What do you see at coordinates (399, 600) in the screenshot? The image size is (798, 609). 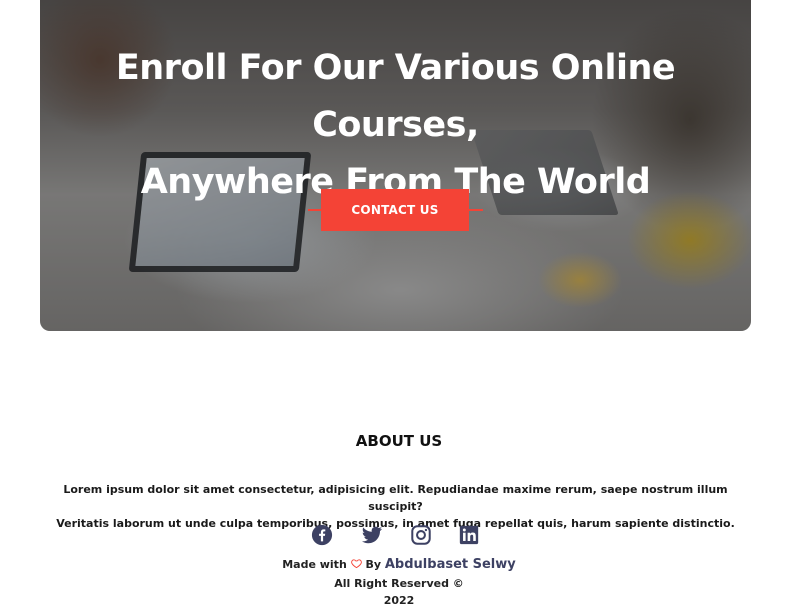 I see `copyright-year: 2022` at bounding box center [399, 600].